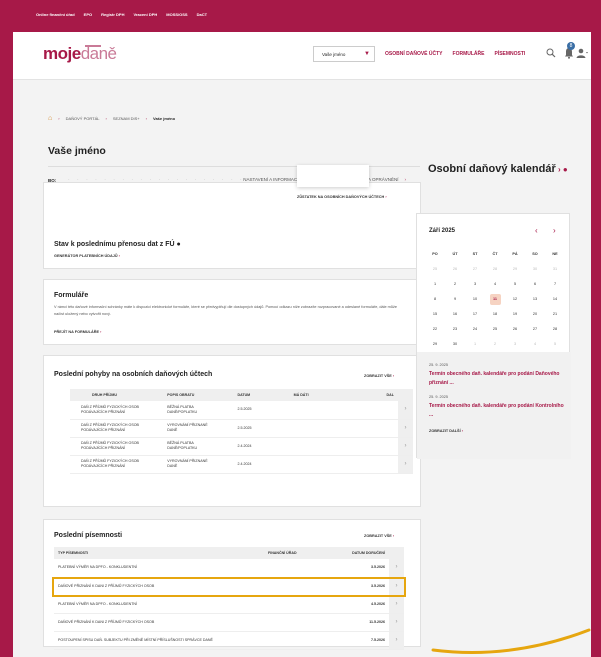 The image size is (601, 657). Describe the element at coordinates (515, 299) in the screenshot. I see `calendar-day: 12` at that location.